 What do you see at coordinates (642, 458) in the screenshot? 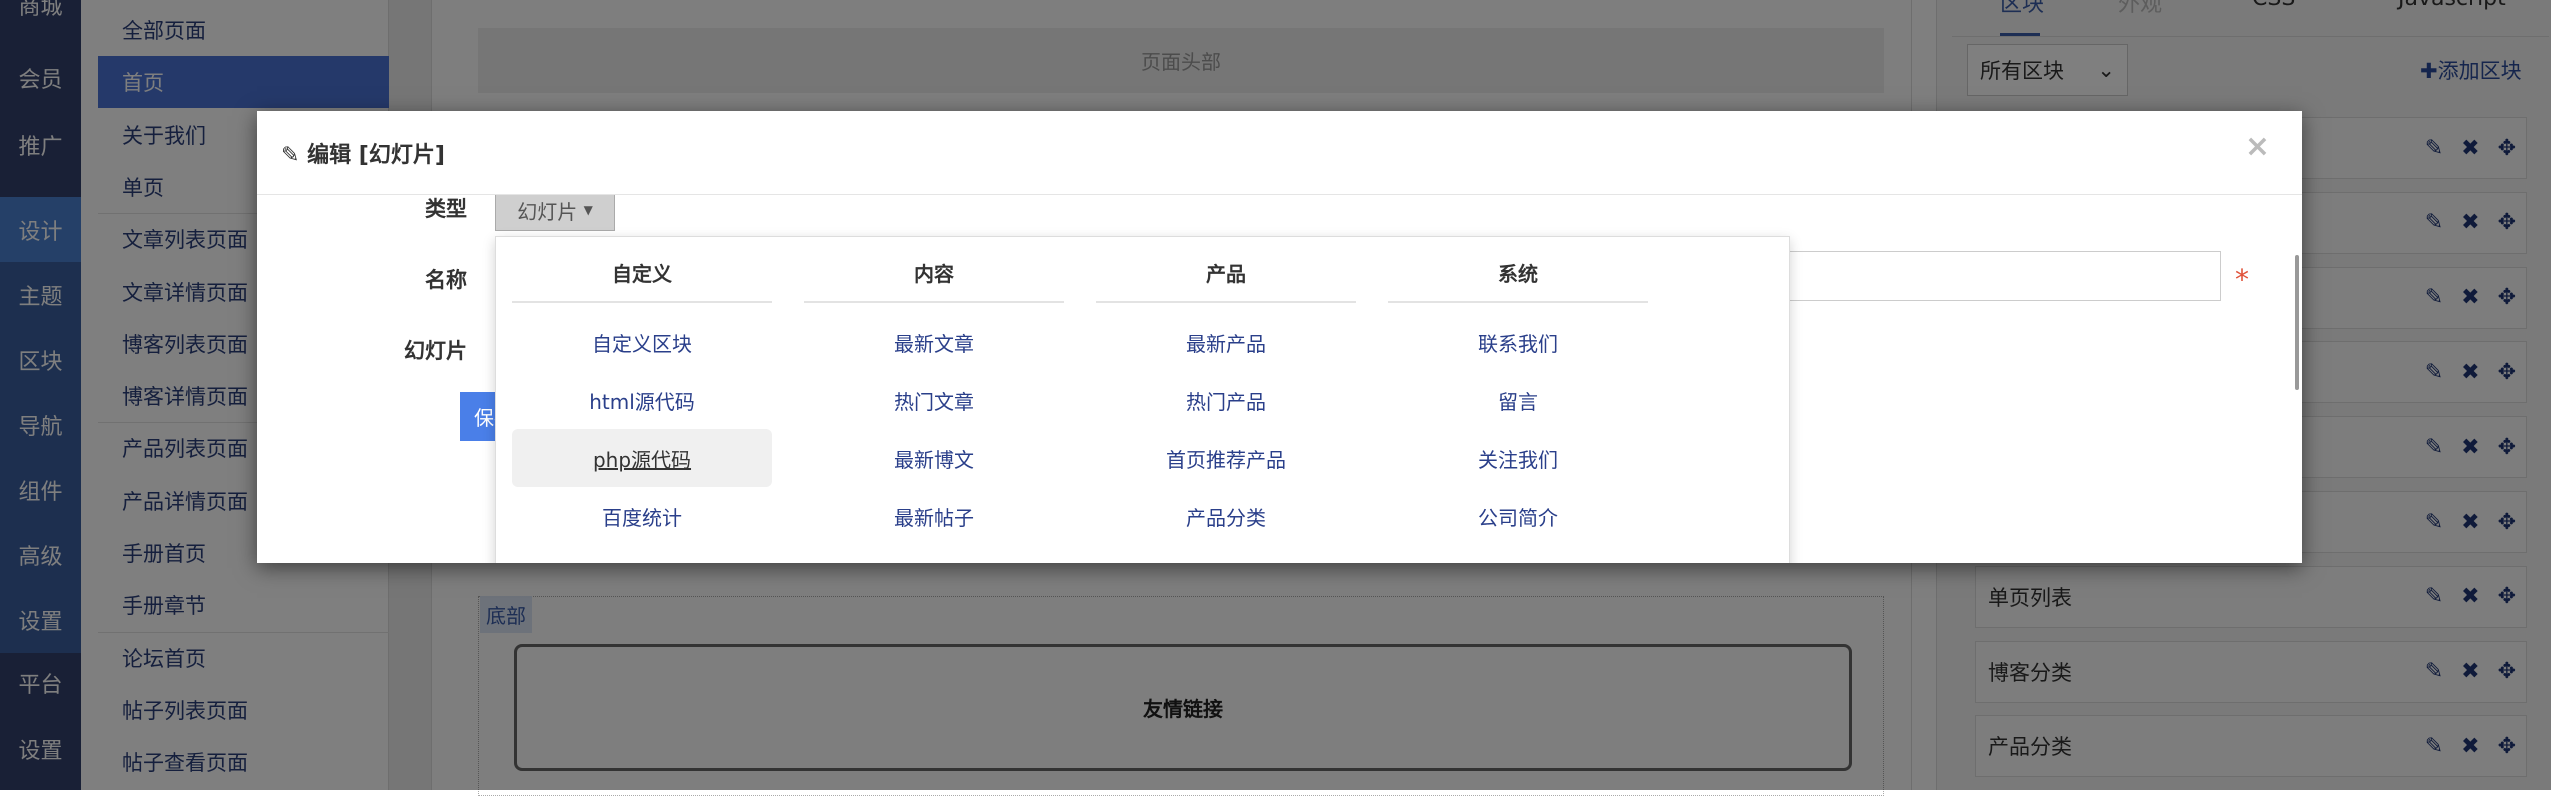
I see `dropdown-item: php源代码` at bounding box center [642, 458].